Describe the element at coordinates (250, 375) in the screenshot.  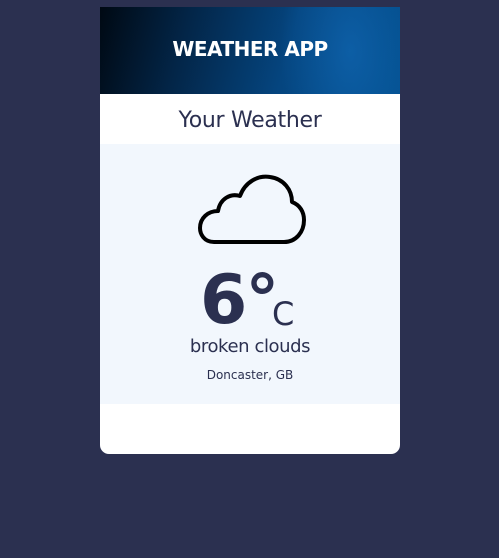
I see `weather-location: Doncaster, GB` at that location.